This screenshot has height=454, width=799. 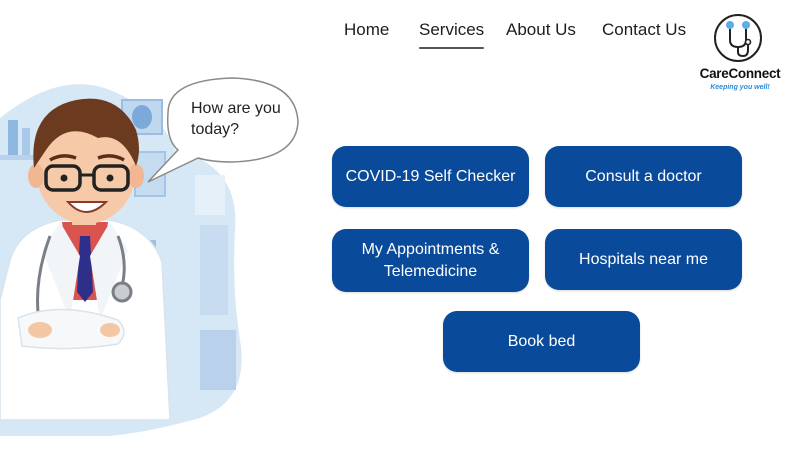 What do you see at coordinates (740, 87) in the screenshot?
I see `logo-tagline: Keeping you well!` at bounding box center [740, 87].